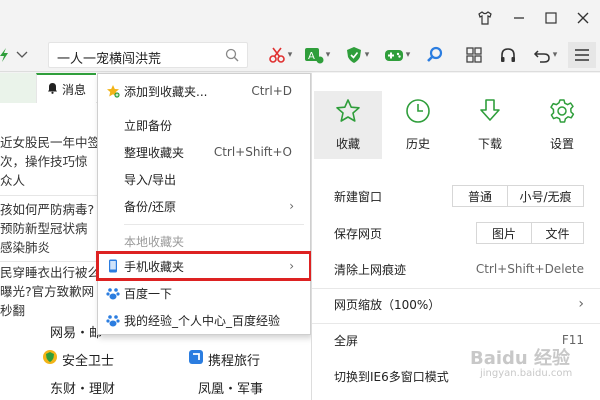  I want to click on new-window-label: 新建窗口, so click(358, 196).